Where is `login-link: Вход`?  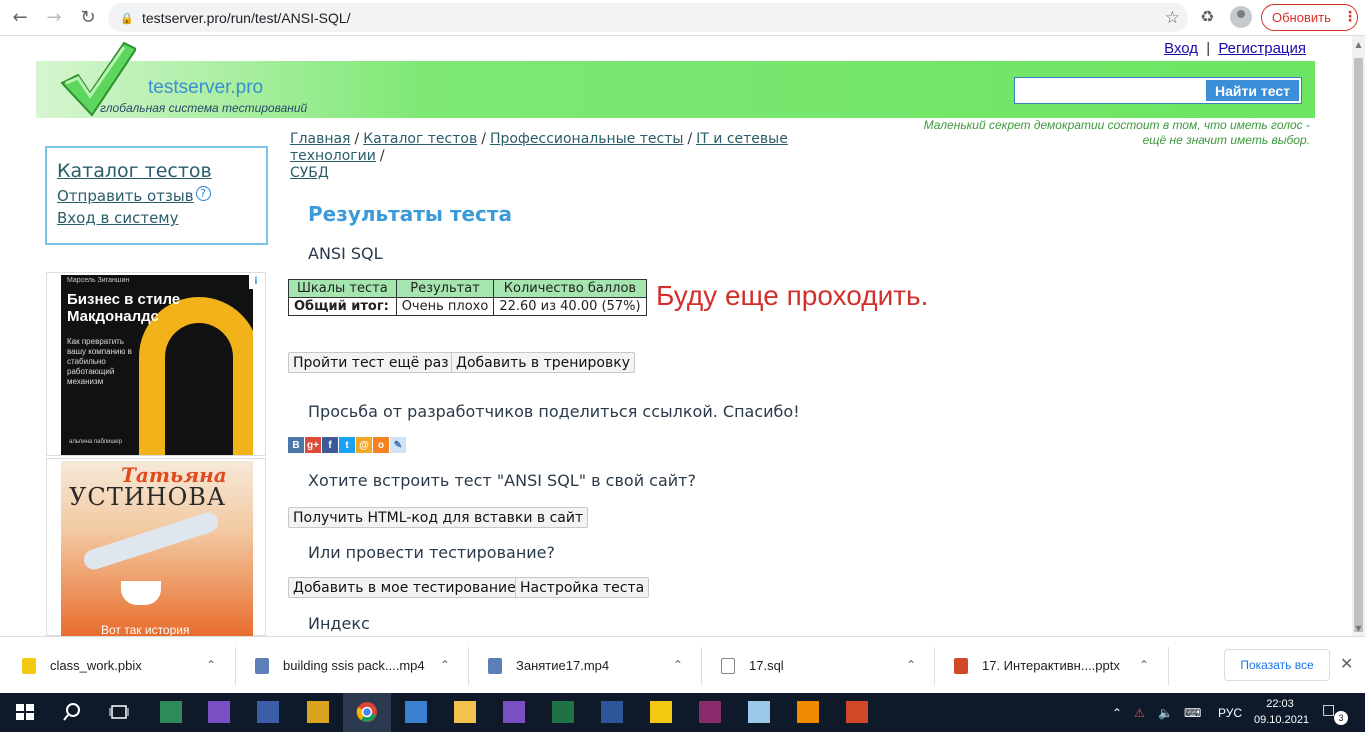
login-link: Вход is located at coordinates (1181, 48).